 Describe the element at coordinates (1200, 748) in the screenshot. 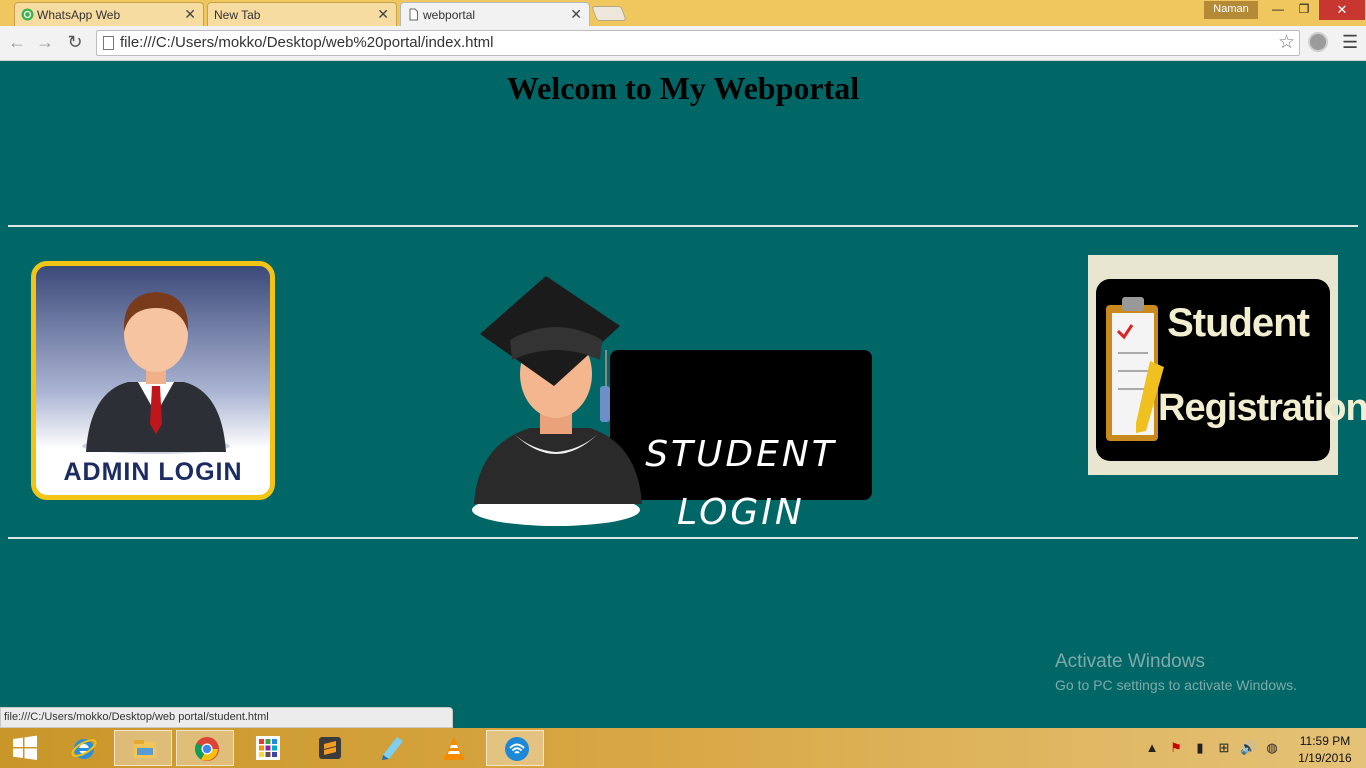

I see `battery-icon: ▮` at that location.